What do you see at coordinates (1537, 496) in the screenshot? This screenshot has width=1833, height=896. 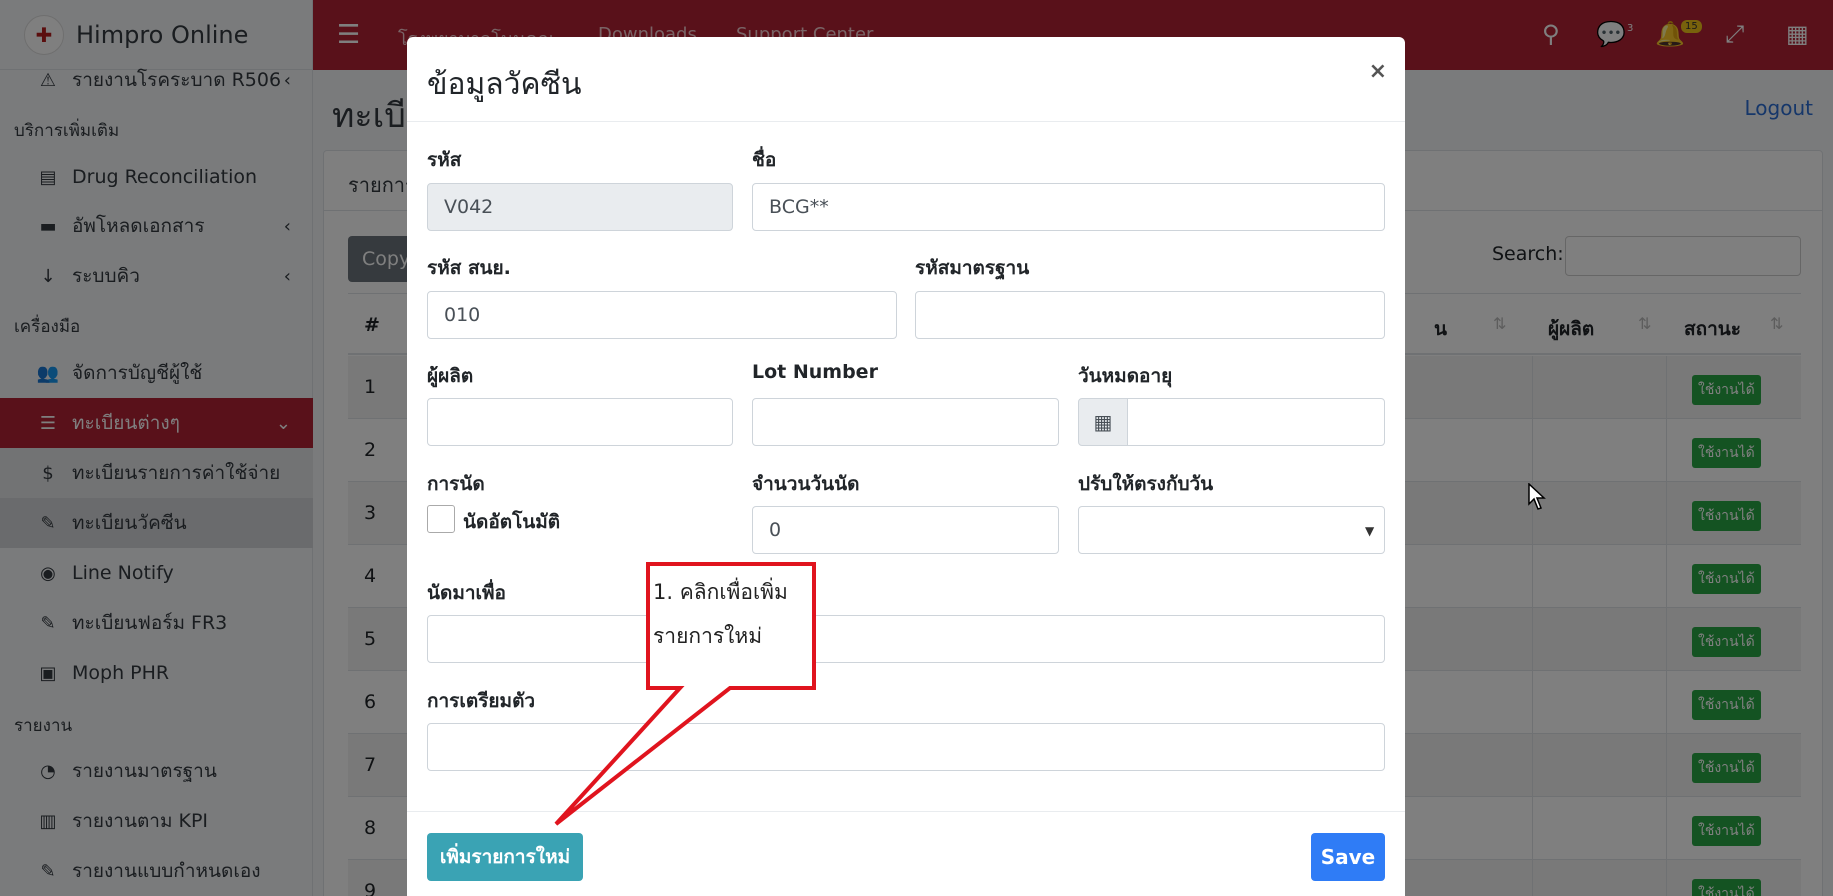 I see `mouse-cursor-icon` at bounding box center [1537, 496].